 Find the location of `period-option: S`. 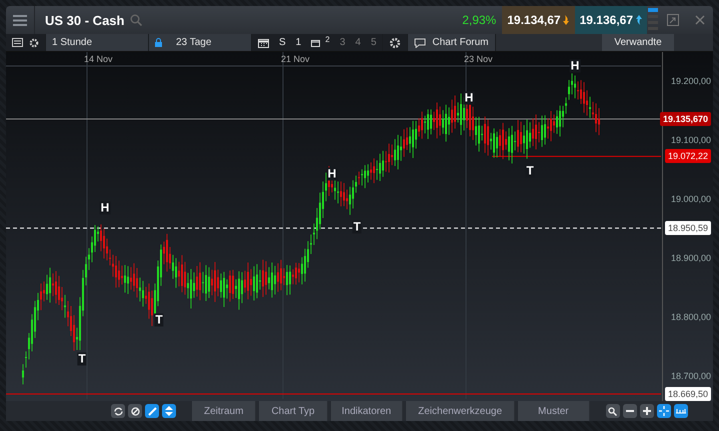

period-option: S is located at coordinates (282, 42).